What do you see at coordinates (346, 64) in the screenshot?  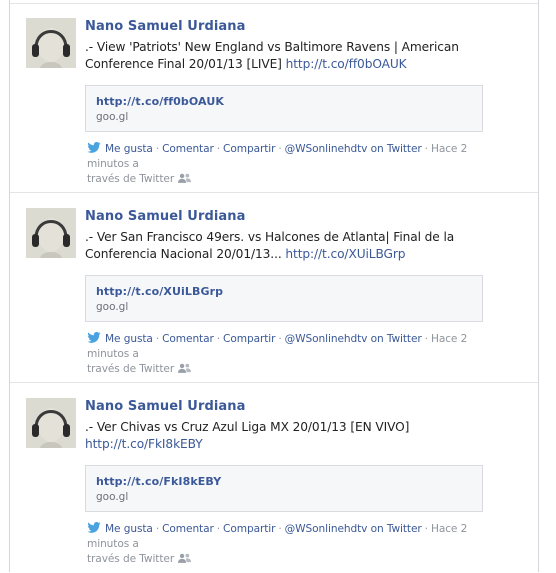 I see `post-message-link: http://t.co/ff0bOAUK` at bounding box center [346, 64].